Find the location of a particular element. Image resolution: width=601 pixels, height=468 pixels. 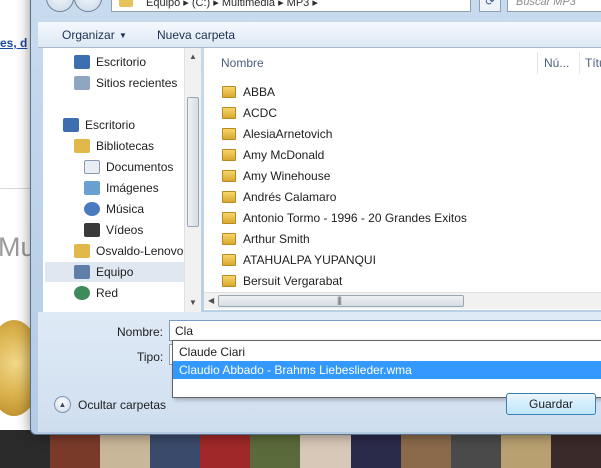

nav-item-label: Imágenes is located at coordinates (132, 188).